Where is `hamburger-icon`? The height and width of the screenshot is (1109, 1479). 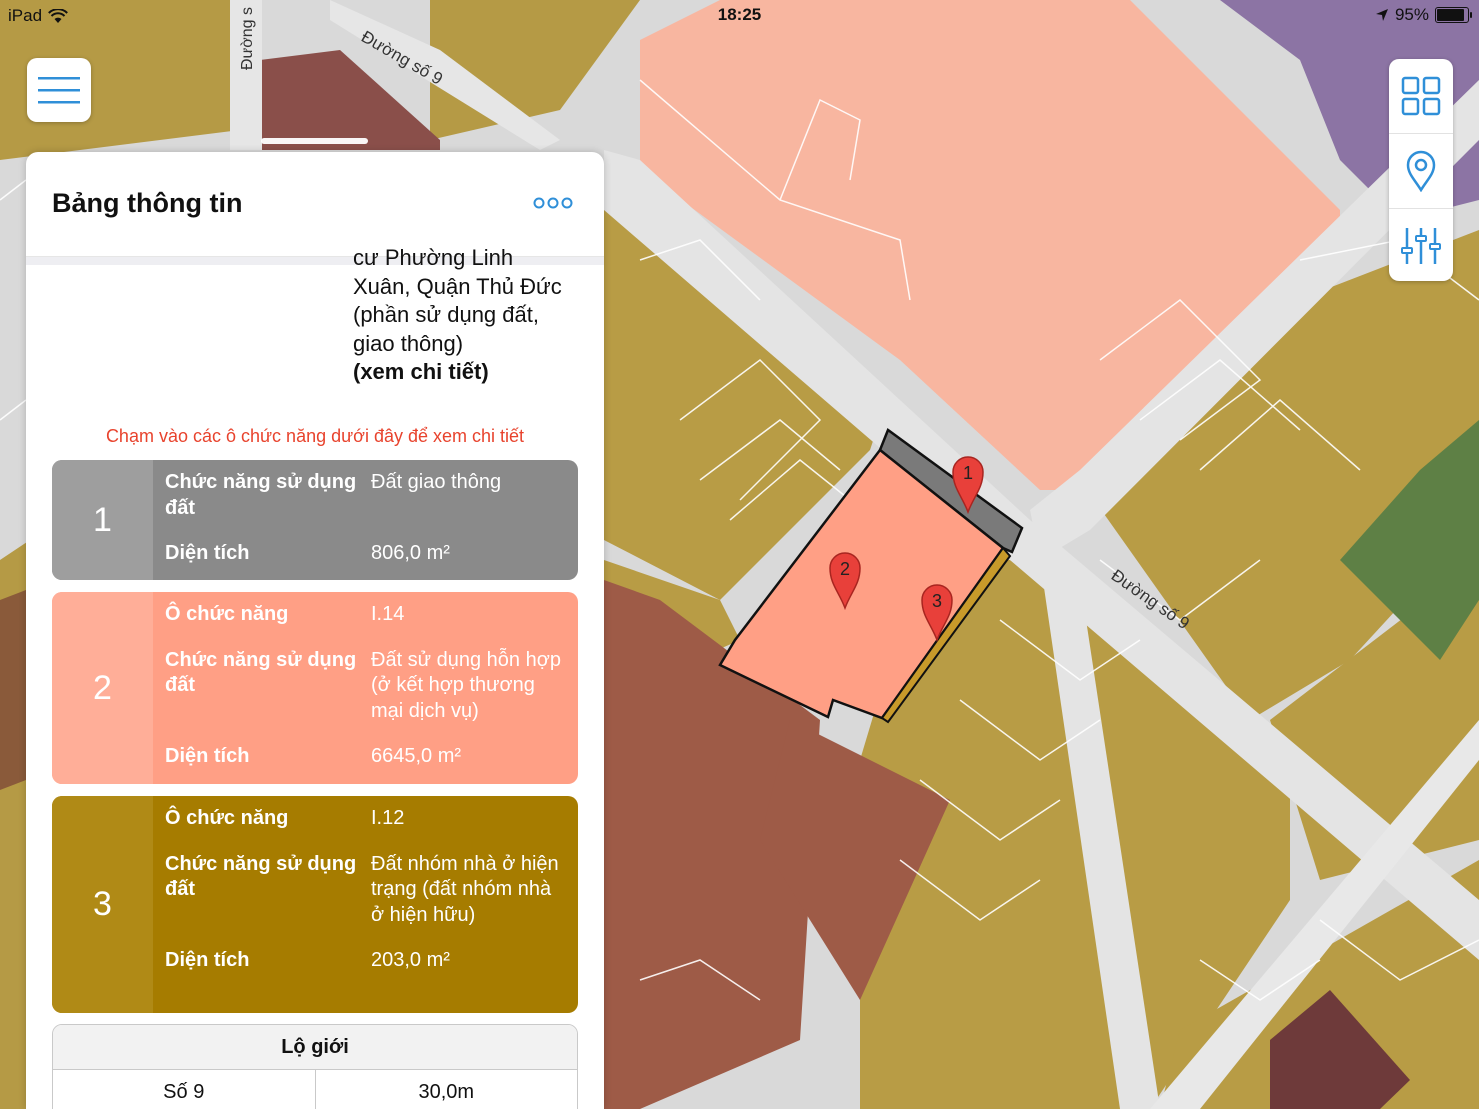 hamburger-icon is located at coordinates (59, 90).